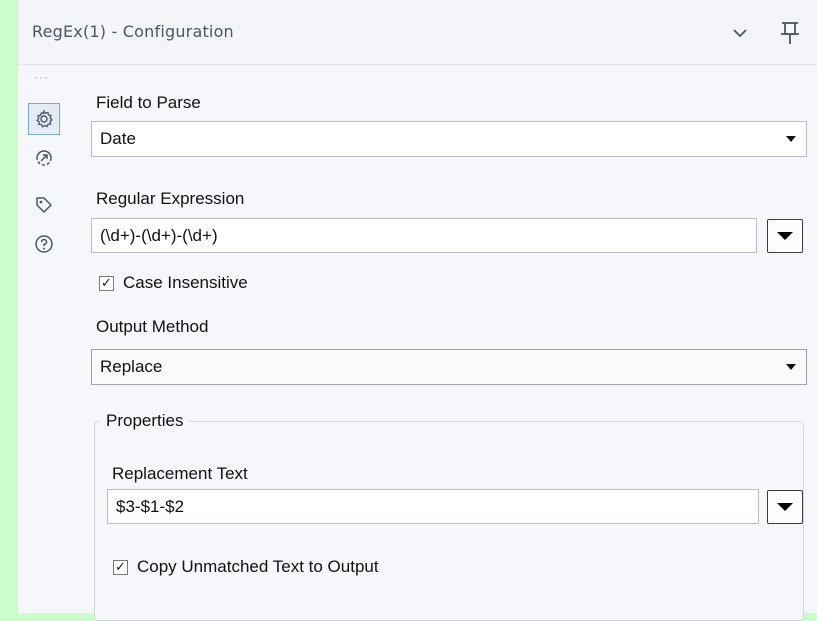 The image size is (817, 621). I want to click on replacement-text-input: $3-$1-$2, so click(433, 506).